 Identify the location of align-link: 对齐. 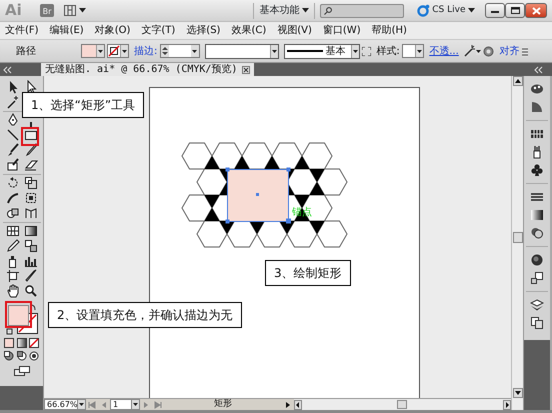
(509, 51).